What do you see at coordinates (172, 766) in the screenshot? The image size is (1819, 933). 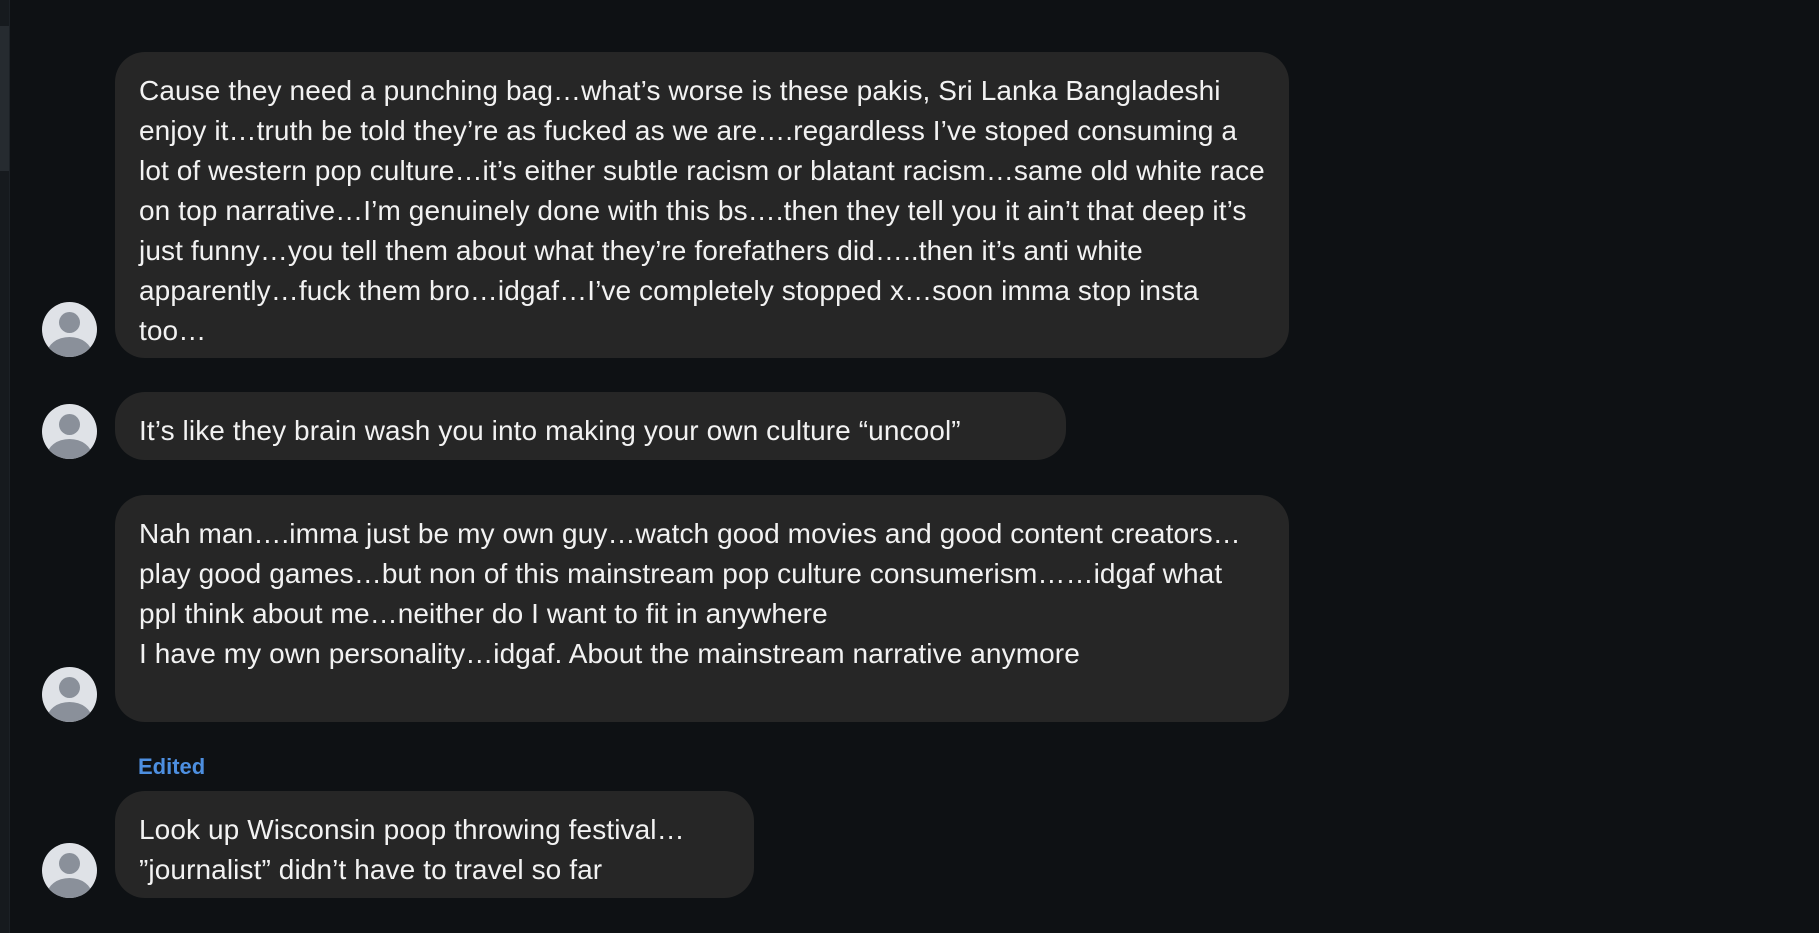 I see `edited-label: Edited` at bounding box center [172, 766].